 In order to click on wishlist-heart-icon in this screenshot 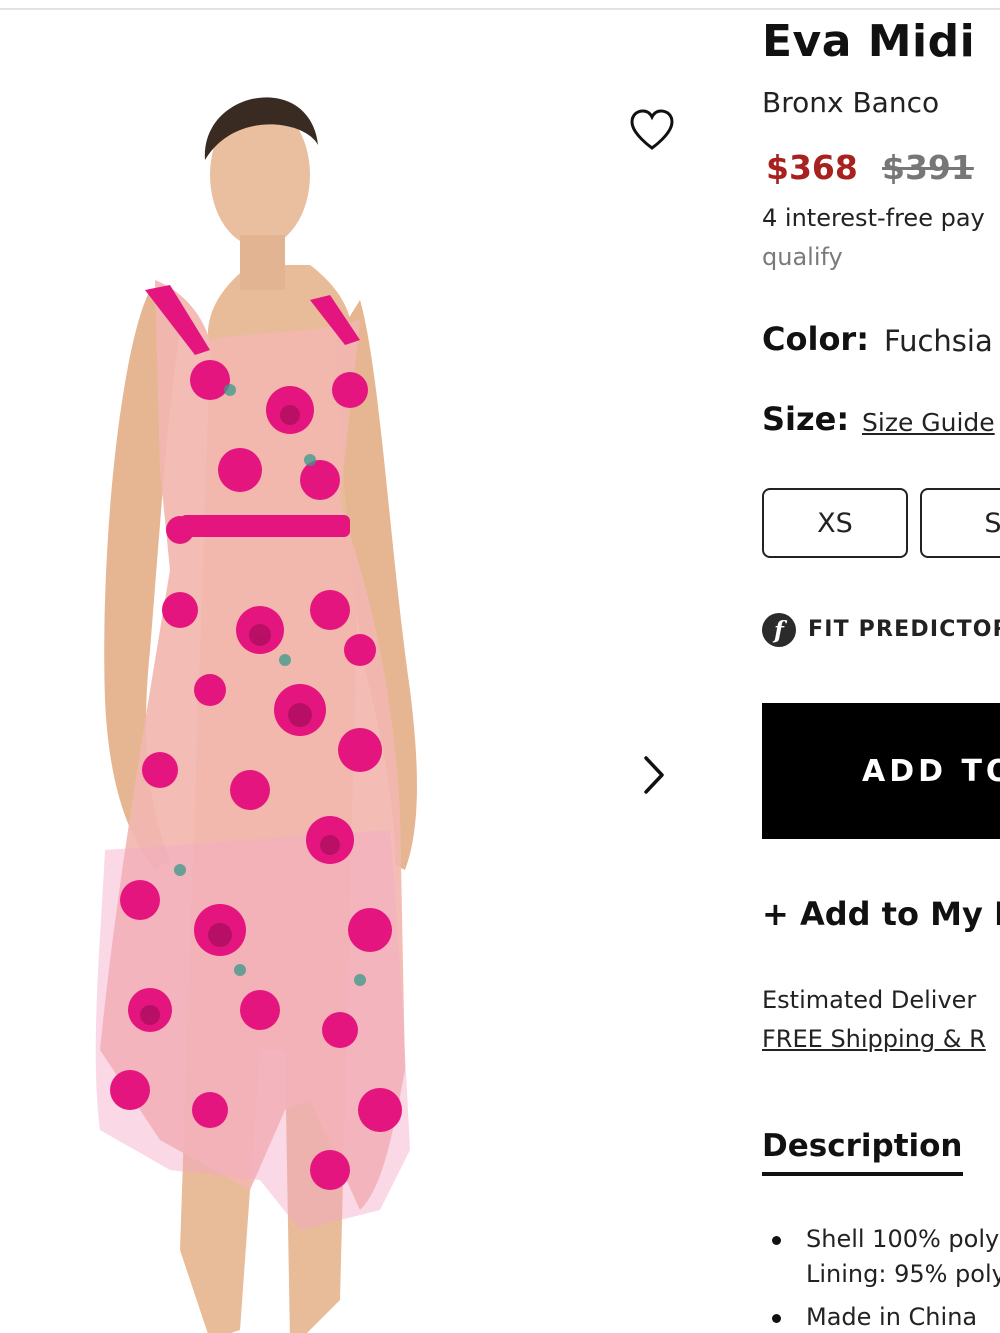, I will do `click(652, 130)`.